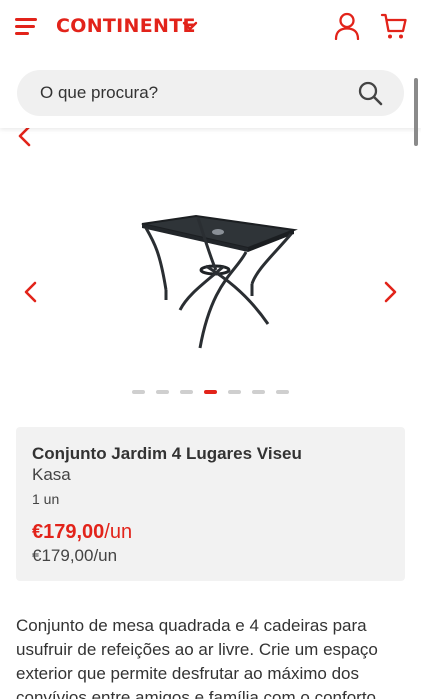  Describe the element at coordinates (25, 136) in the screenshot. I see `back-chevron-icon` at that location.